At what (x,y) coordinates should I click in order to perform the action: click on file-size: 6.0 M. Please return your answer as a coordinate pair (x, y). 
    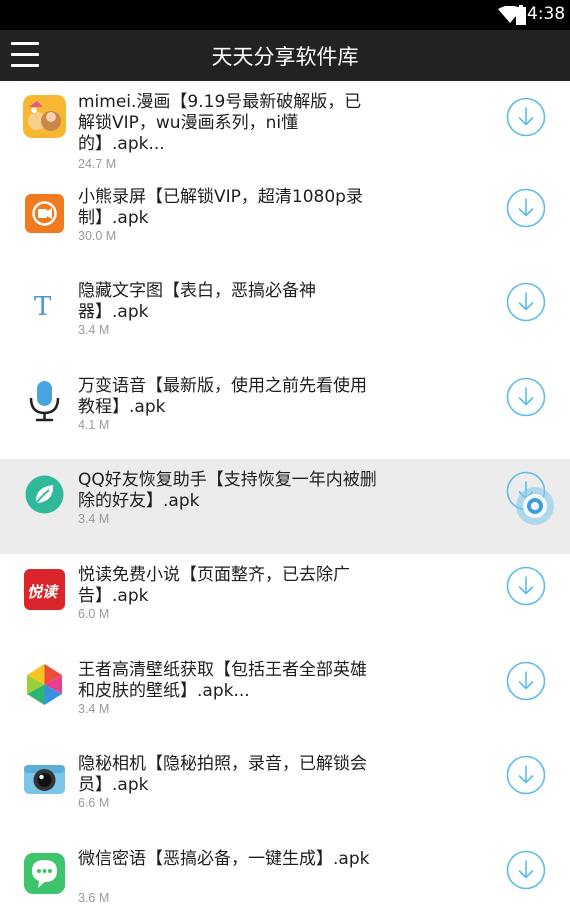
    Looking at the image, I should click on (94, 613).